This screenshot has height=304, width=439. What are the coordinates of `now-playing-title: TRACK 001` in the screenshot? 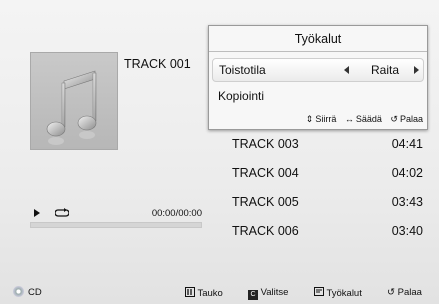 It's located at (157, 64).